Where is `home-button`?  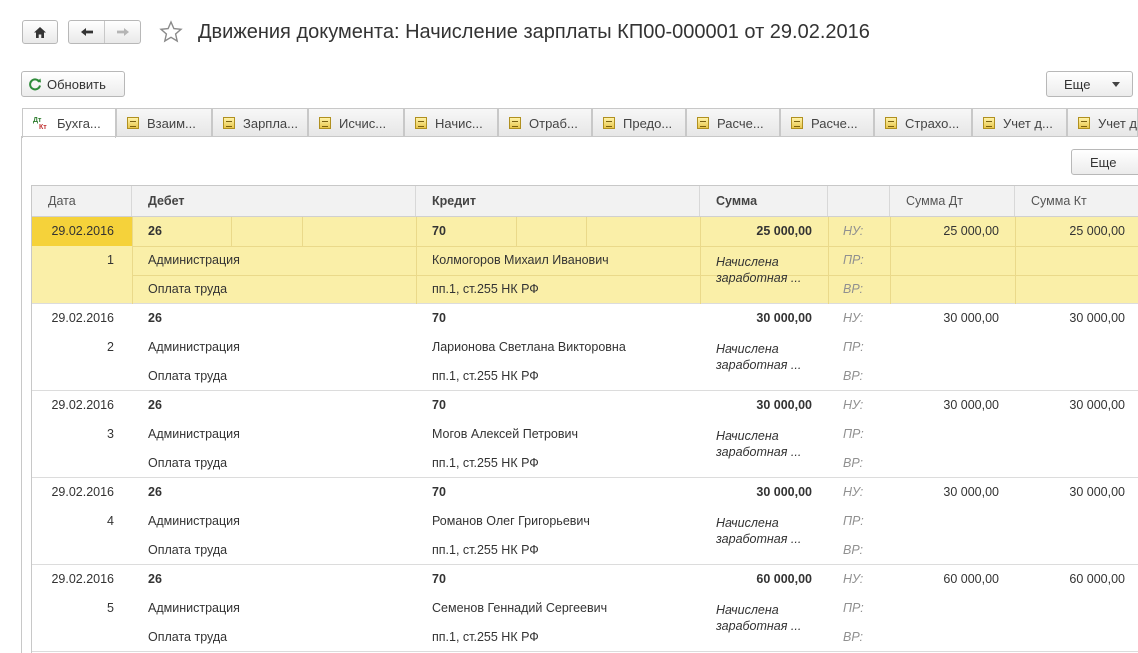 home-button is located at coordinates (40, 32).